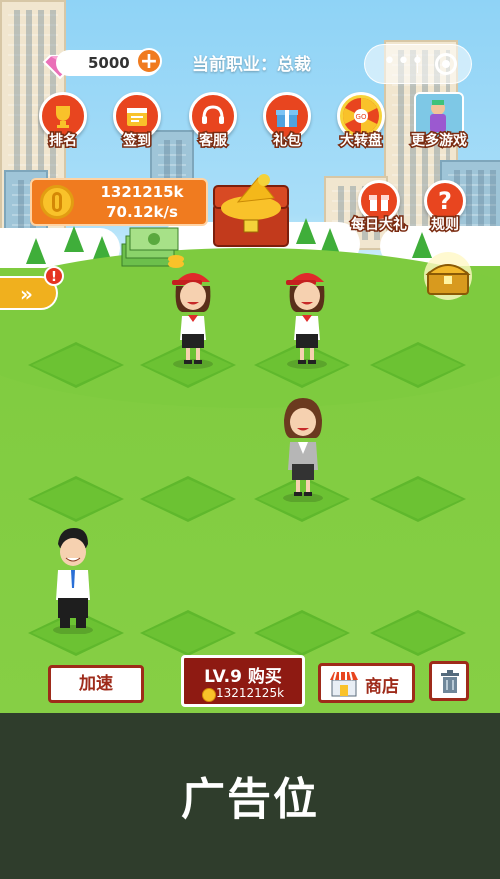  What do you see at coordinates (439, 127) in the screenshot?
I see `more-games-button: 更多游戏` at bounding box center [439, 127].